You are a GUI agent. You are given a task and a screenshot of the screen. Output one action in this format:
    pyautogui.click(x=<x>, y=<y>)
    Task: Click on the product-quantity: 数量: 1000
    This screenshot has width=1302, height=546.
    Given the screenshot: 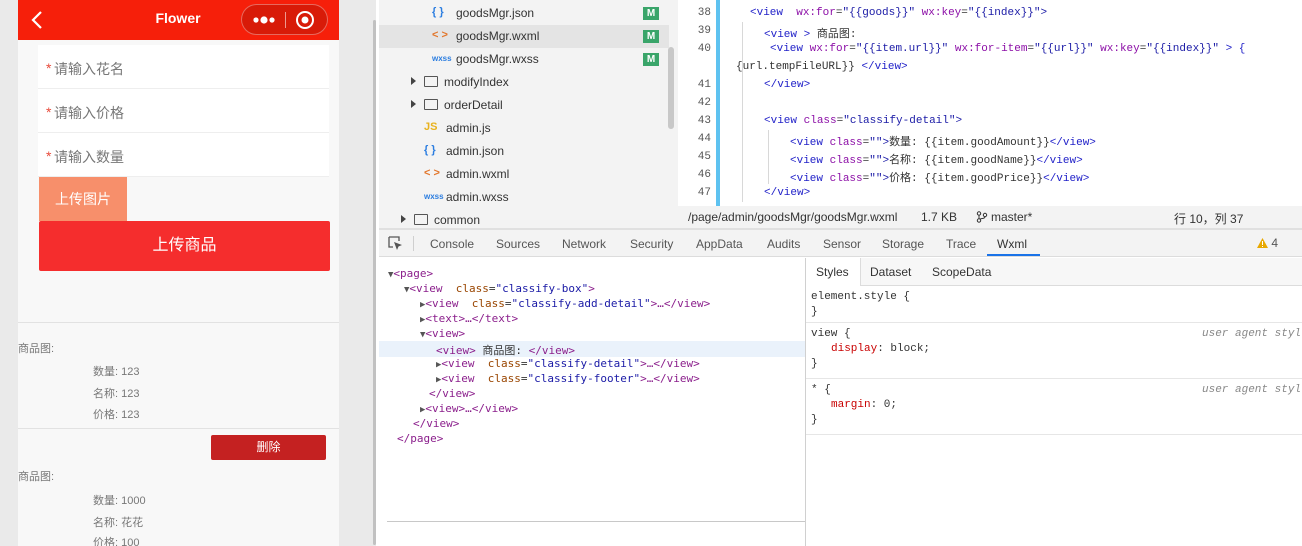 What is the action you would take?
    pyautogui.click(x=119, y=501)
    